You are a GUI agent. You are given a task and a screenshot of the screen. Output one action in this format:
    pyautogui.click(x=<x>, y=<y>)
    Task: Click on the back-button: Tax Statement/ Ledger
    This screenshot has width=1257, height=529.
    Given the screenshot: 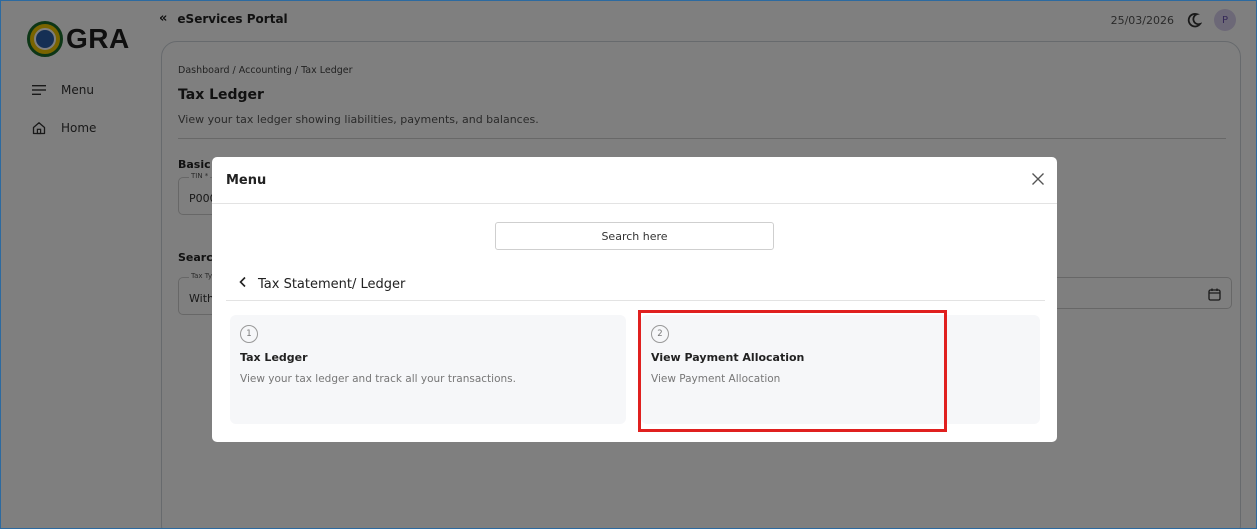 What is the action you would take?
    pyautogui.click(x=321, y=284)
    